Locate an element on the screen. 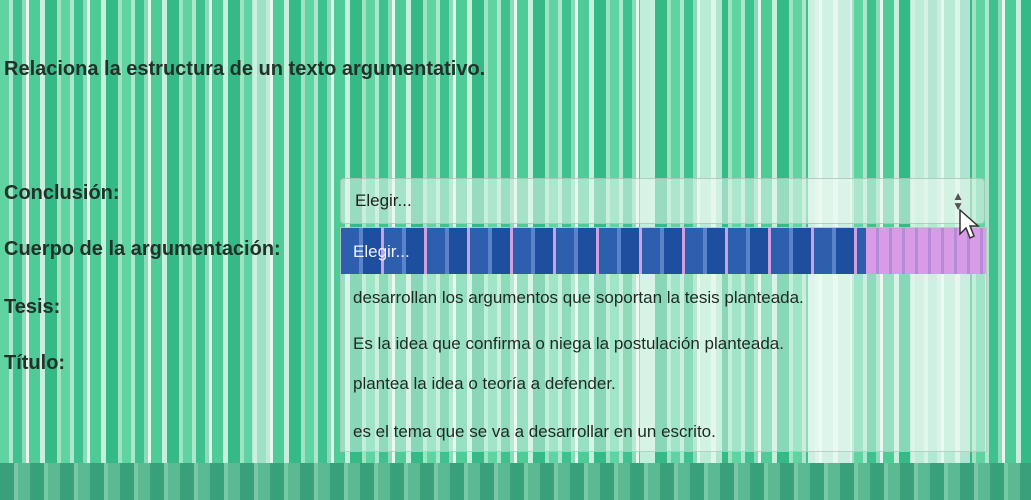  label-titulo: Título: is located at coordinates (35, 363).